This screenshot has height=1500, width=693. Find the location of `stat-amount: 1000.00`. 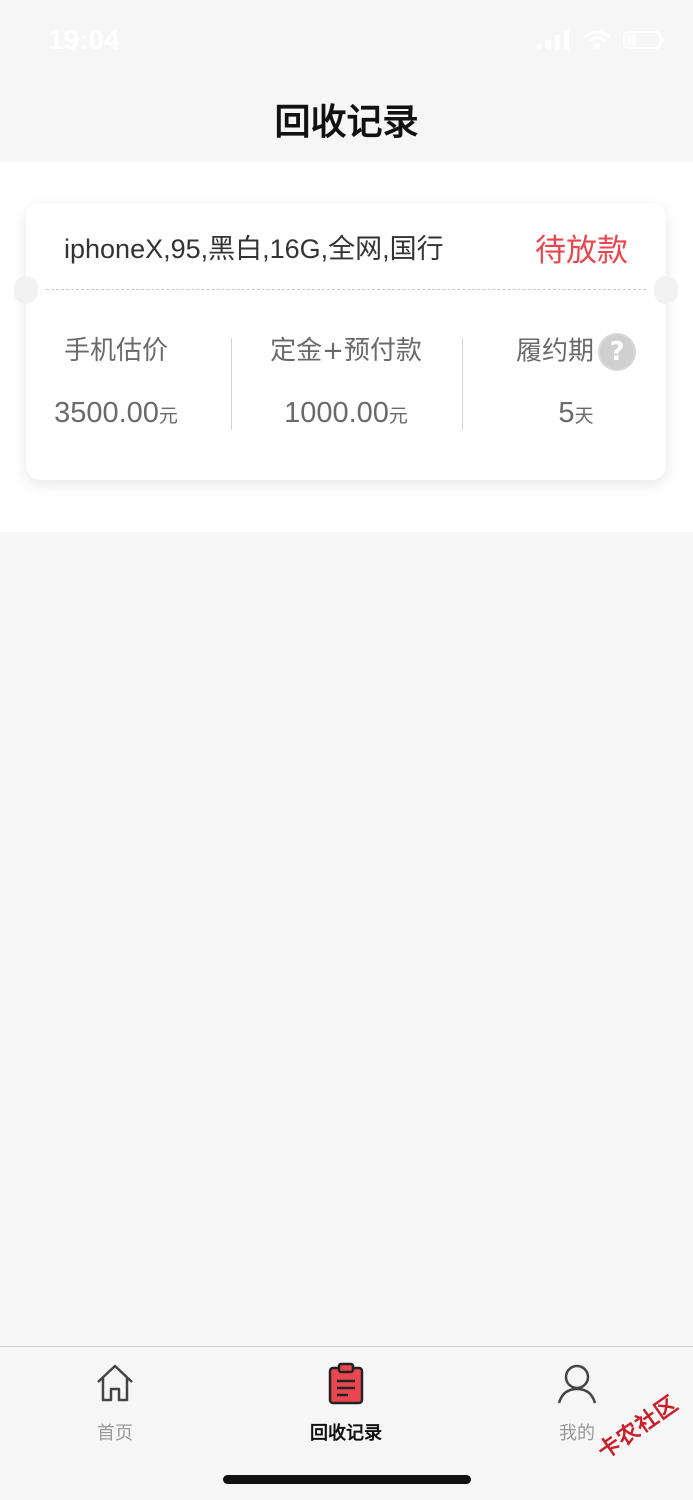

stat-amount: 1000.00 is located at coordinates (336, 413).